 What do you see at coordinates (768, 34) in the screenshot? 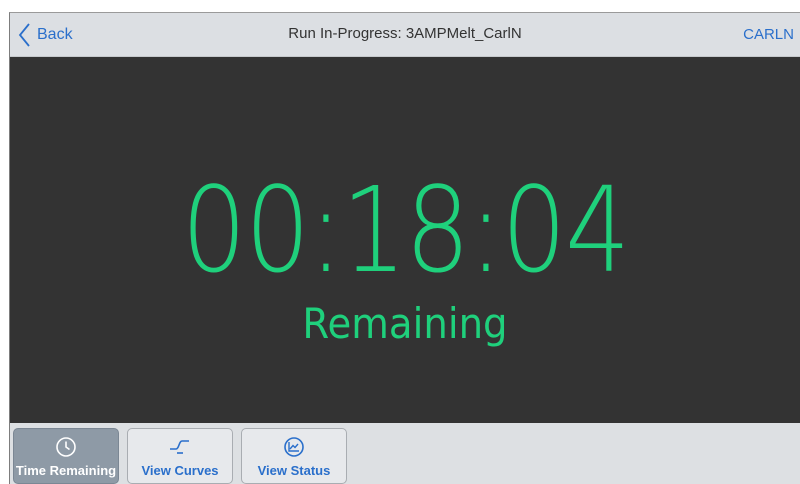
I see `user-name-link: CARLN` at bounding box center [768, 34].